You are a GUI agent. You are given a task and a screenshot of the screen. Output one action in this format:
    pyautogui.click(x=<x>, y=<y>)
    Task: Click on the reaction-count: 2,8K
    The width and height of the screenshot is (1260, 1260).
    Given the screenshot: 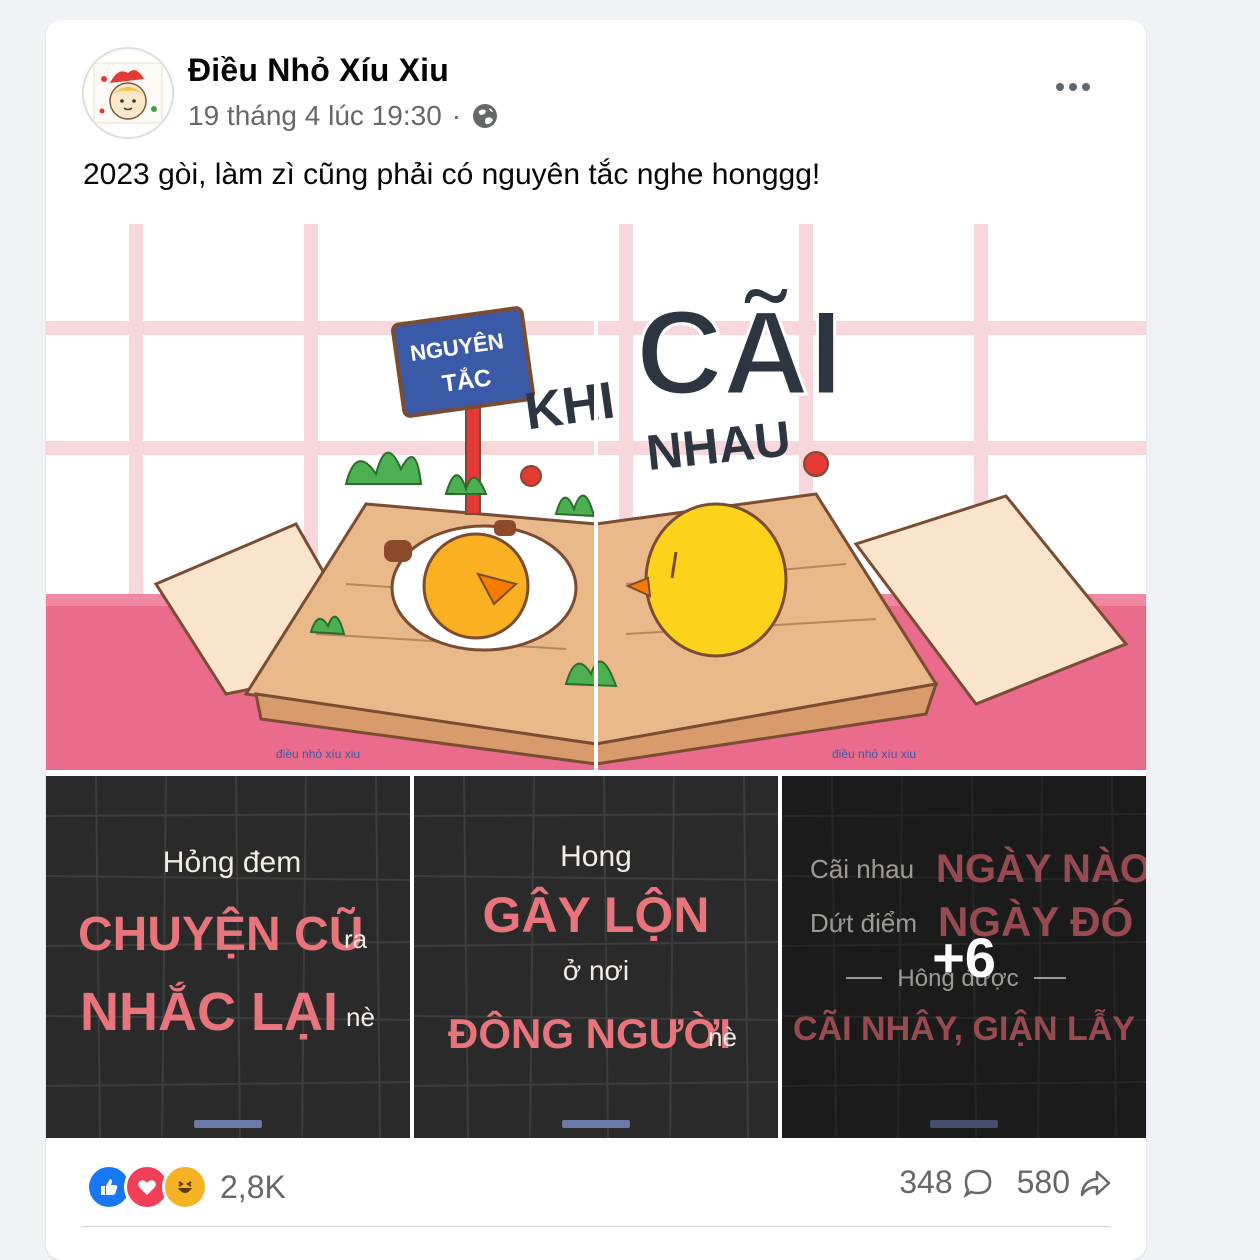 What is the action you would take?
    pyautogui.click(x=253, y=1186)
    